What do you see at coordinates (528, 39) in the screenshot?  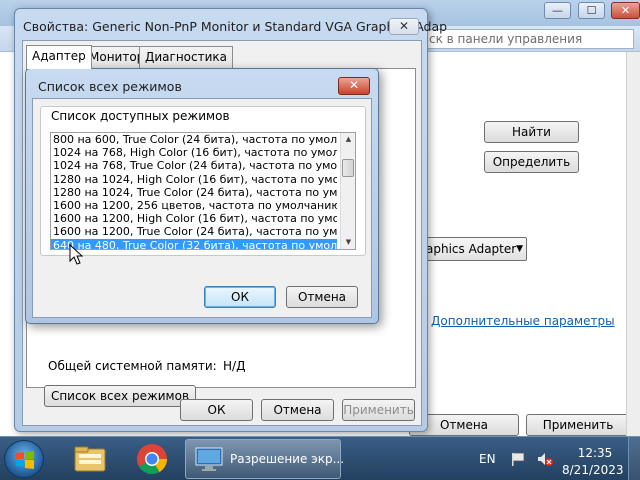 I see `search-input: ск в панели управления` at bounding box center [528, 39].